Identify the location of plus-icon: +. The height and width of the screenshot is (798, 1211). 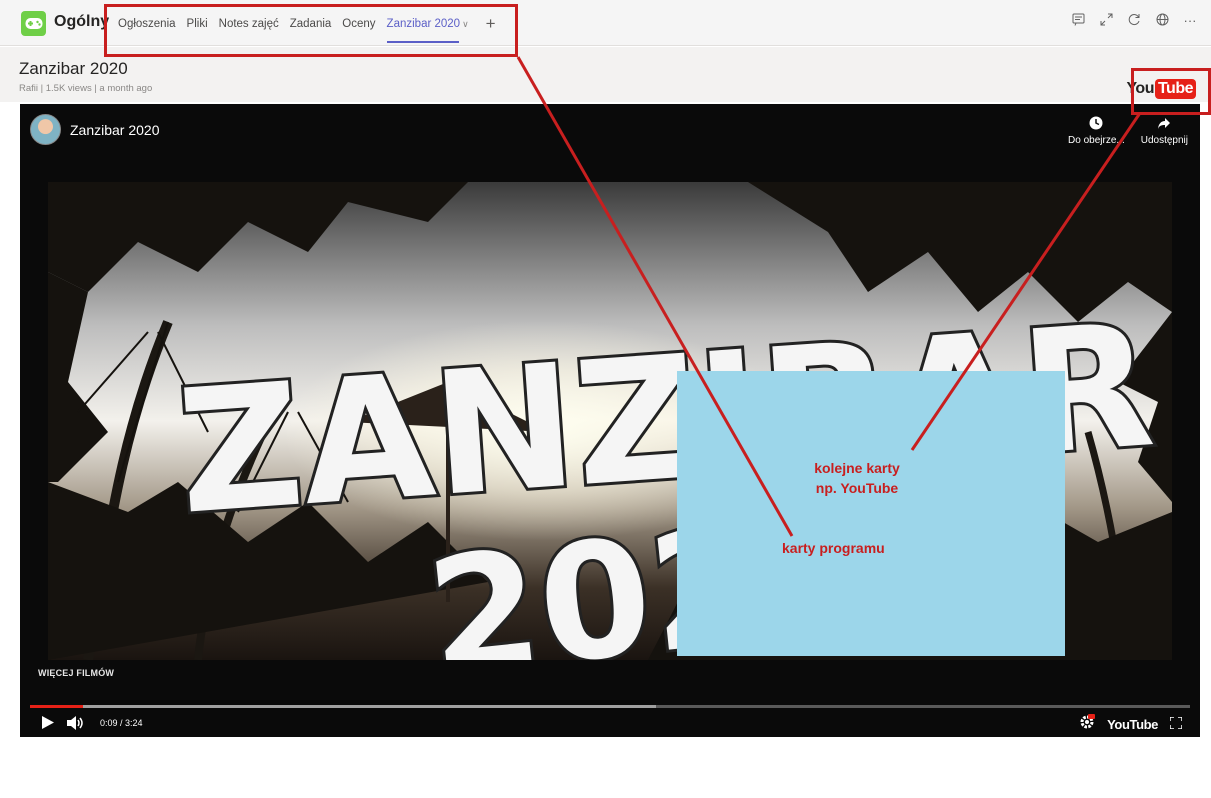
(491, 23).